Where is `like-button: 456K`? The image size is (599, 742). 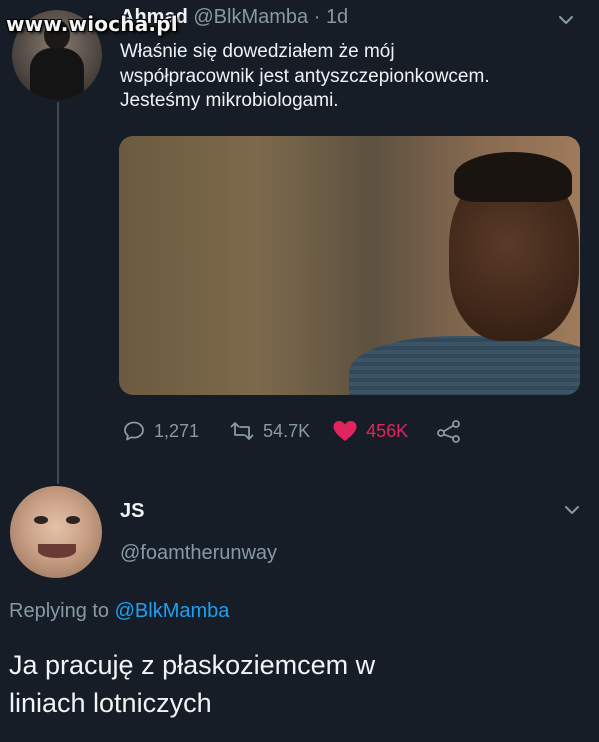
like-button: 456K is located at coordinates (370, 431).